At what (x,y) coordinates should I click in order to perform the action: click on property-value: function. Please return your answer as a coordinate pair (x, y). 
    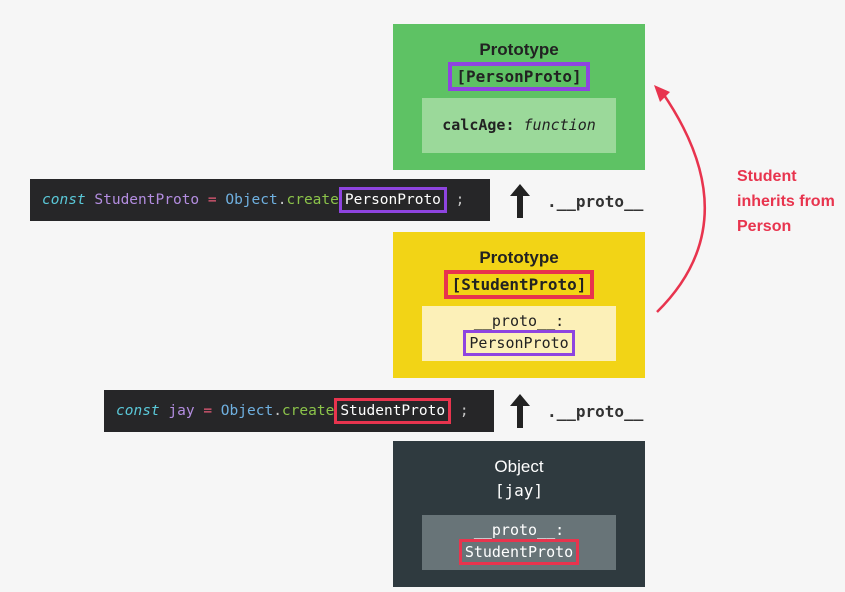
    Looking at the image, I should click on (559, 125).